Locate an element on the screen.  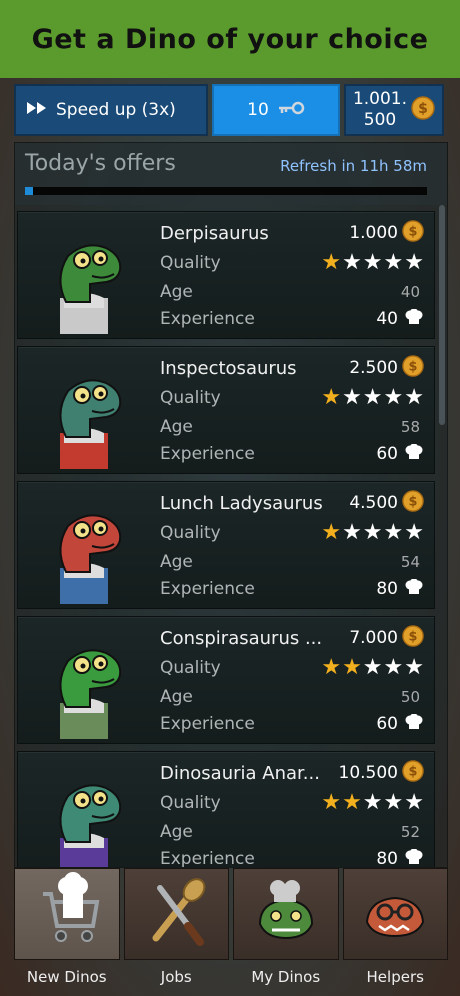
coins-button: 1.001. 500 $ is located at coordinates (394, 110).